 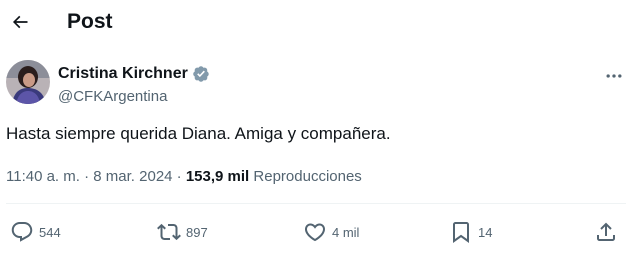 I want to click on author-handle: @CFKArgentina, so click(x=112, y=97).